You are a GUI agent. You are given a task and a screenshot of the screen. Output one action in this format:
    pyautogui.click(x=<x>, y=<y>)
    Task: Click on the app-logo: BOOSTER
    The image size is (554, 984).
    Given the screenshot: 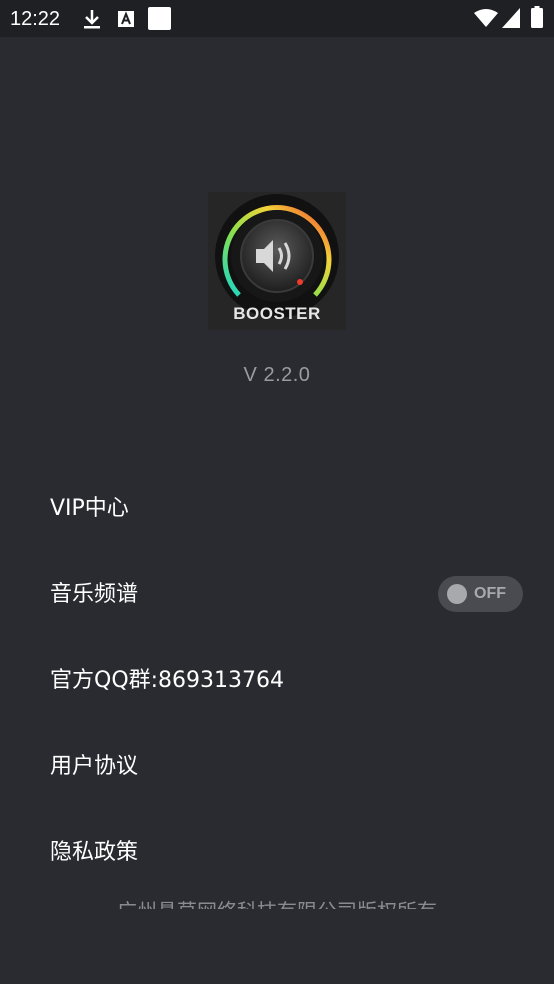 What is the action you would take?
    pyautogui.click(x=277, y=261)
    